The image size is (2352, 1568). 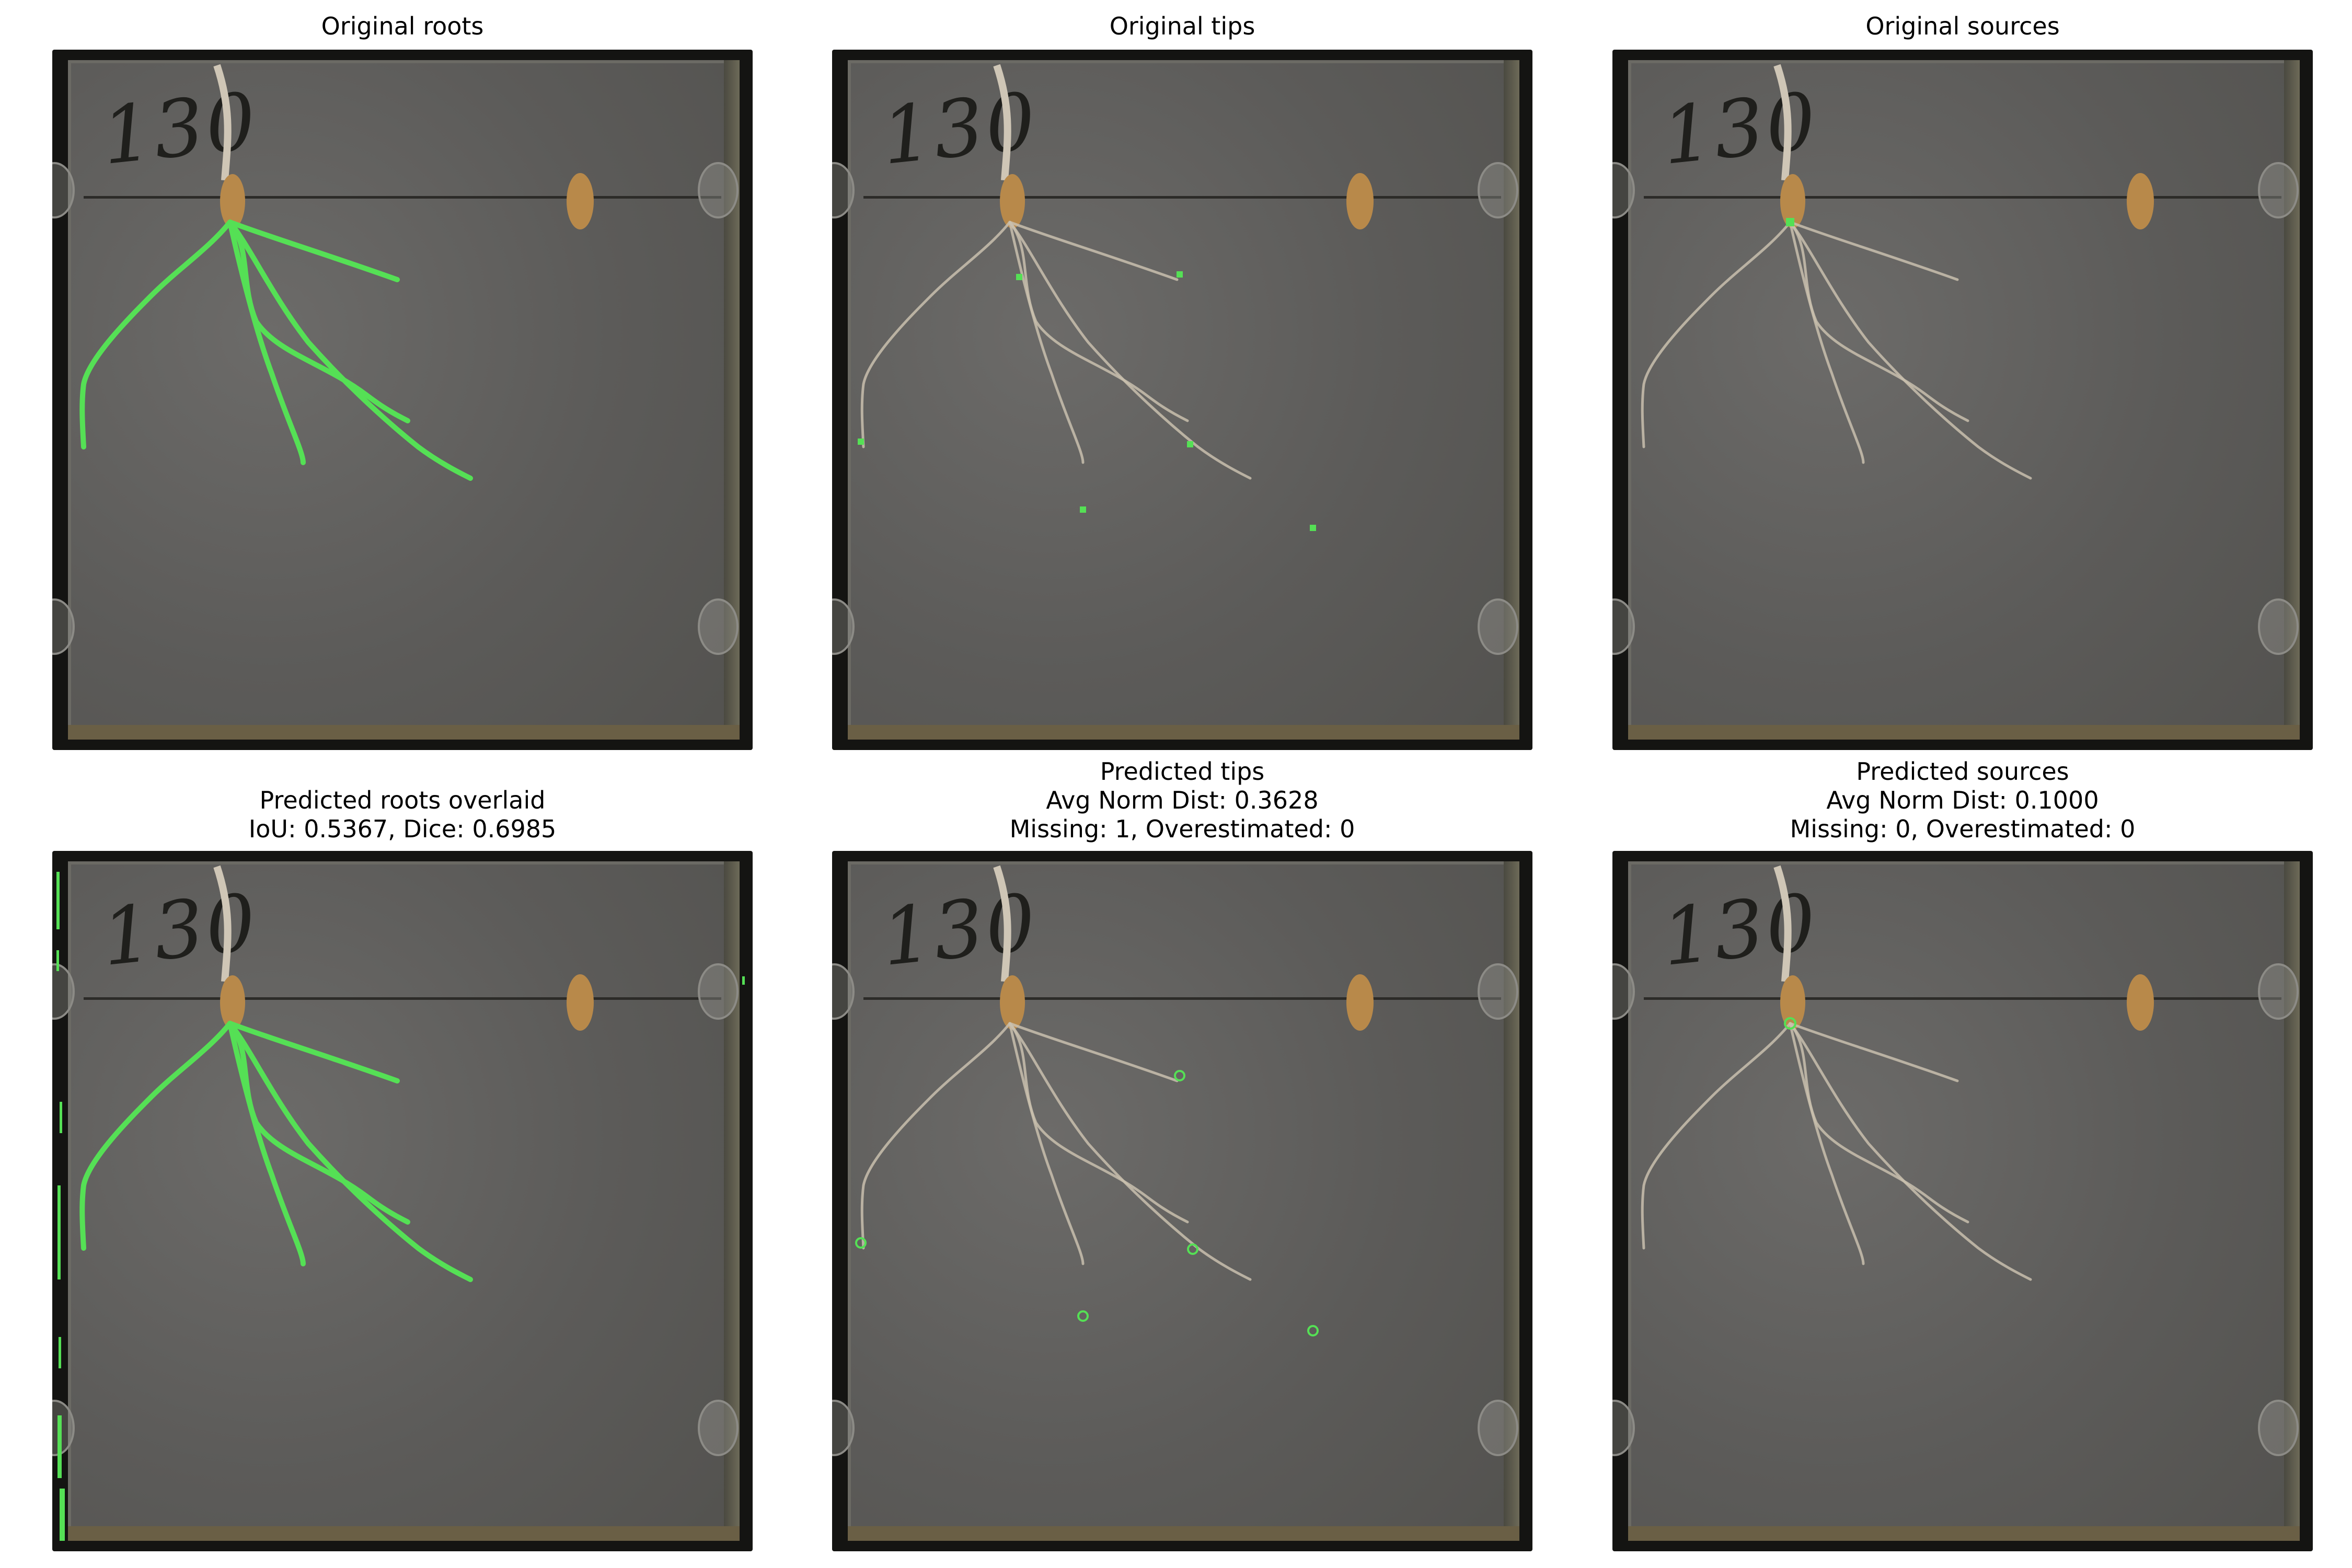 I want to click on ground-truth-source-marker, so click(x=1790, y=222).